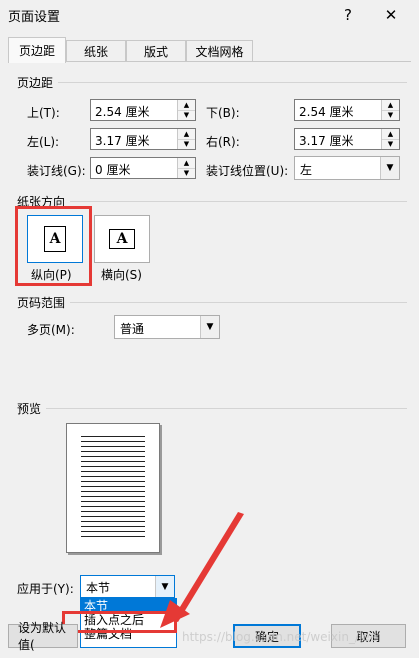 The width and height of the screenshot is (419, 658). What do you see at coordinates (208, 567) in the screenshot?
I see `arrow-shaft` at bounding box center [208, 567].